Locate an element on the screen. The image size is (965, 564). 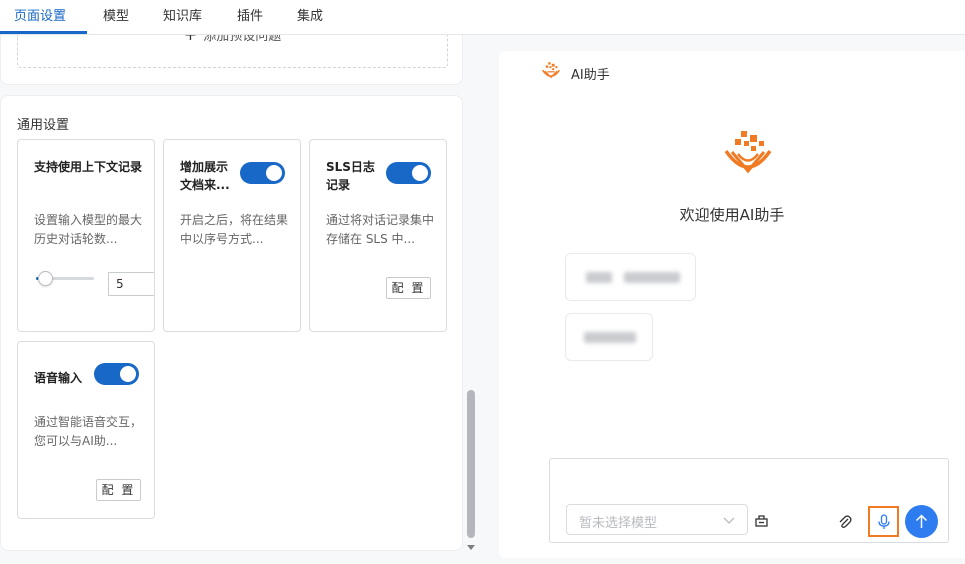
plus-icon: + is located at coordinates (190, 39).